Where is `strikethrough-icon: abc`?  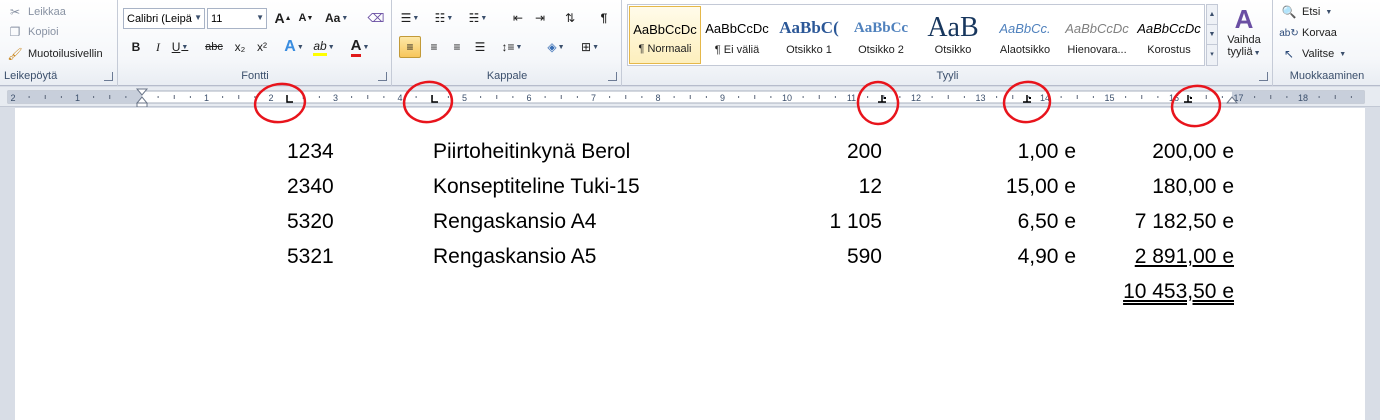 strikethrough-icon: abc is located at coordinates (214, 47).